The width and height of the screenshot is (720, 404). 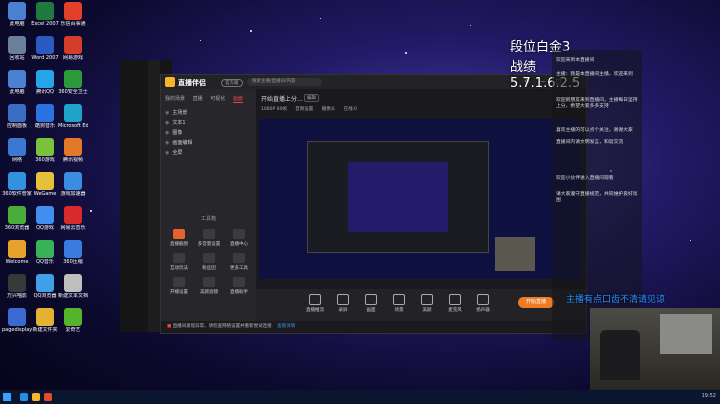 What do you see at coordinates (427, 303) in the screenshot?
I see `beauty-button: 美颜` at bounding box center [427, 303].